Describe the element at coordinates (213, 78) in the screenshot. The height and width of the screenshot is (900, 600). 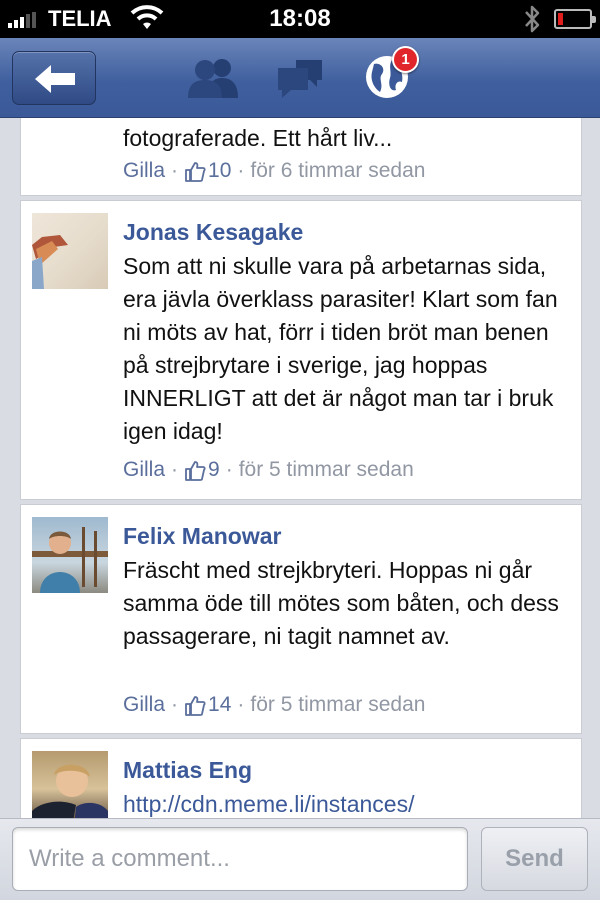
I see `friend-requests-icon` at that location.